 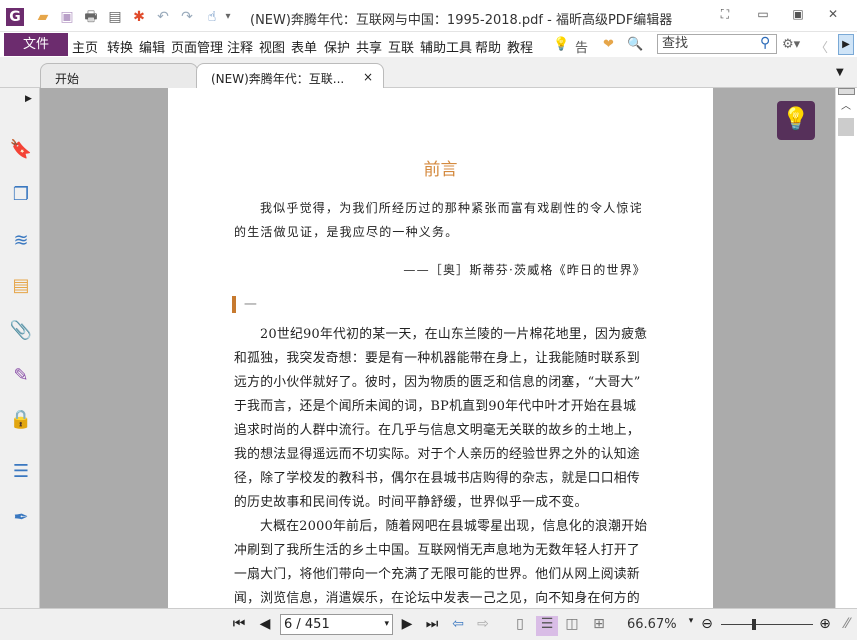 I want to click on resize-grip-icon: ⁄⁄, so click(x=847, y=624).